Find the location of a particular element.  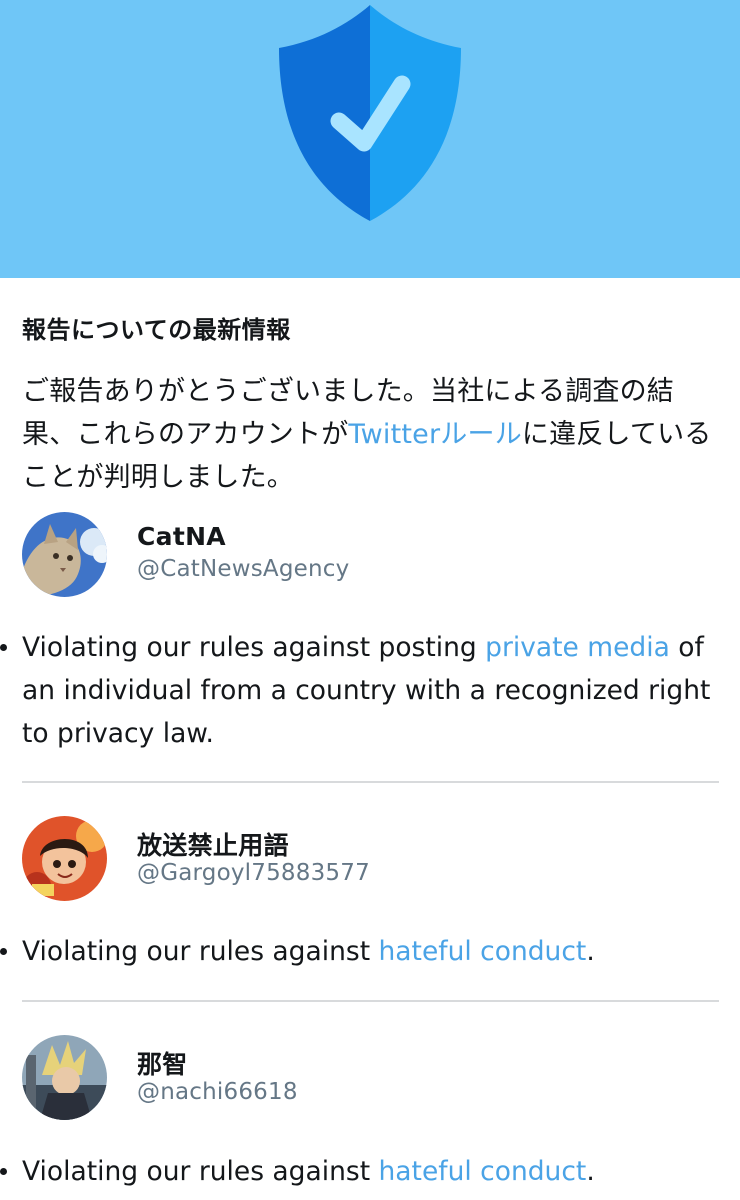

anime-avatar-image is located at coordinates (64, 858).